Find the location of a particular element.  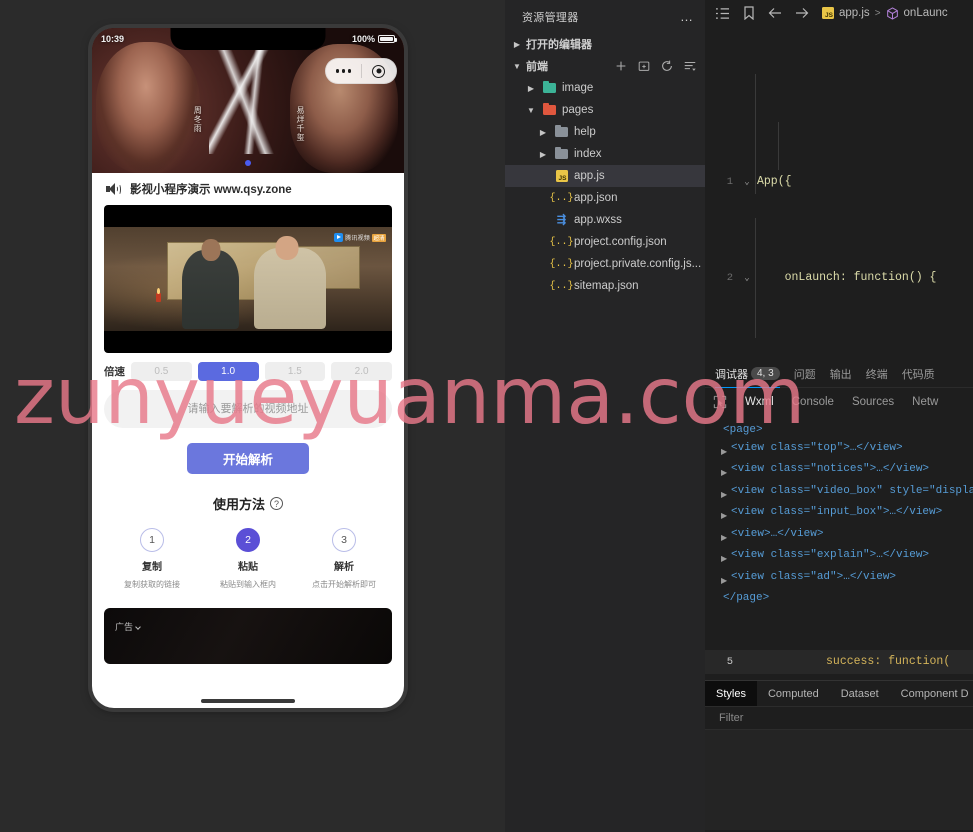

carousel-dot is located at coordinates (248, 163).